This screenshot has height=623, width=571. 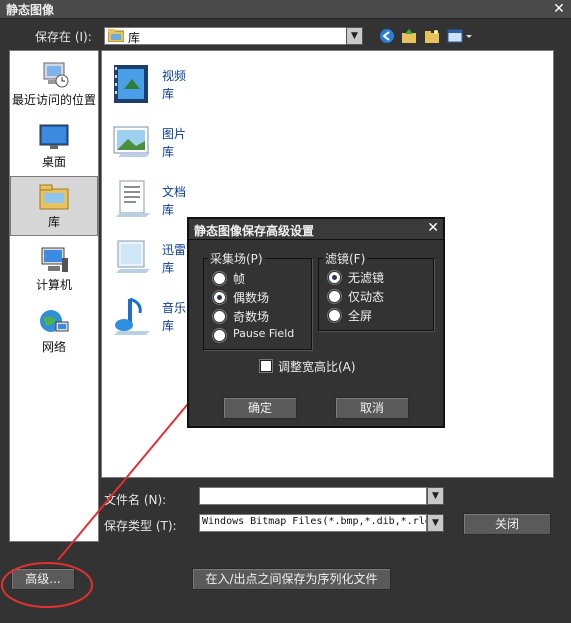 What do you see at coordinates (251, 298) in the screenshot?
I see `radio-label: 偶数场` at bounding box center [251, 298].